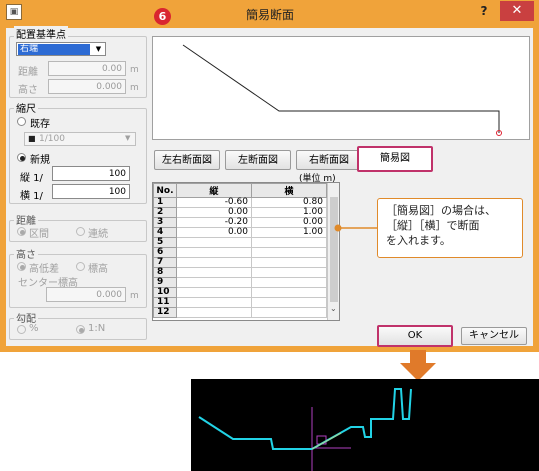 Image resolution: width=539 pixels, height=471 pixels. I want to click on row-number: 8, so click(165, 272).